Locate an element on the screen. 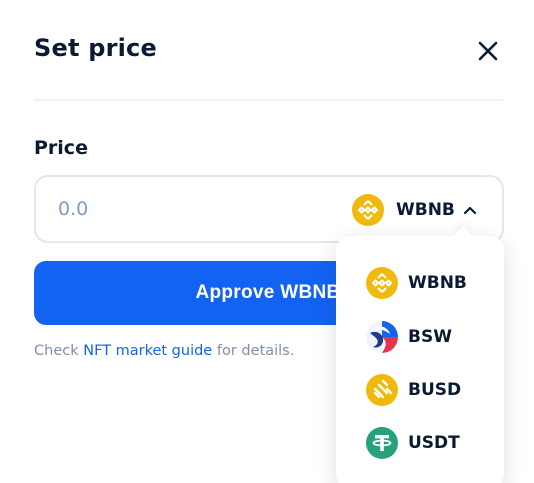  price-input is located at coordinates (188, 209).